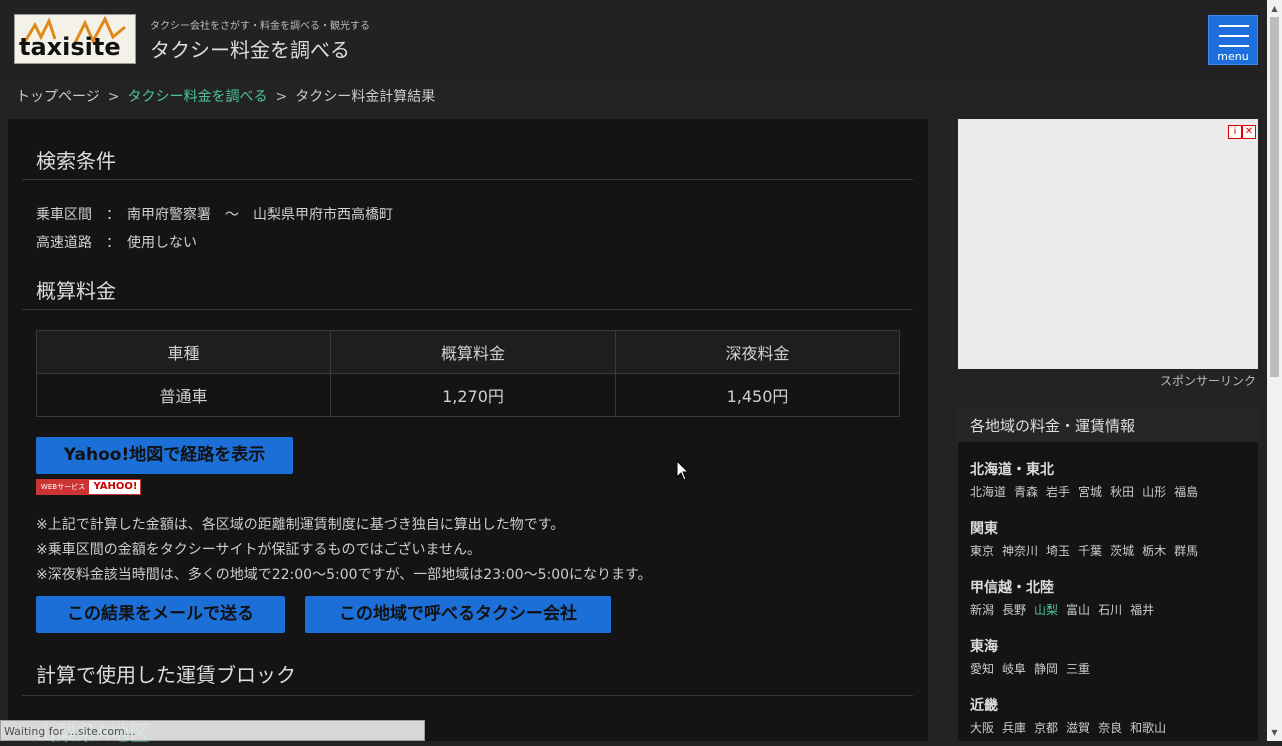 The width and height of the screenshot is (1282, 746). I want to click on site-logo: taxisite, so click(75, 39).